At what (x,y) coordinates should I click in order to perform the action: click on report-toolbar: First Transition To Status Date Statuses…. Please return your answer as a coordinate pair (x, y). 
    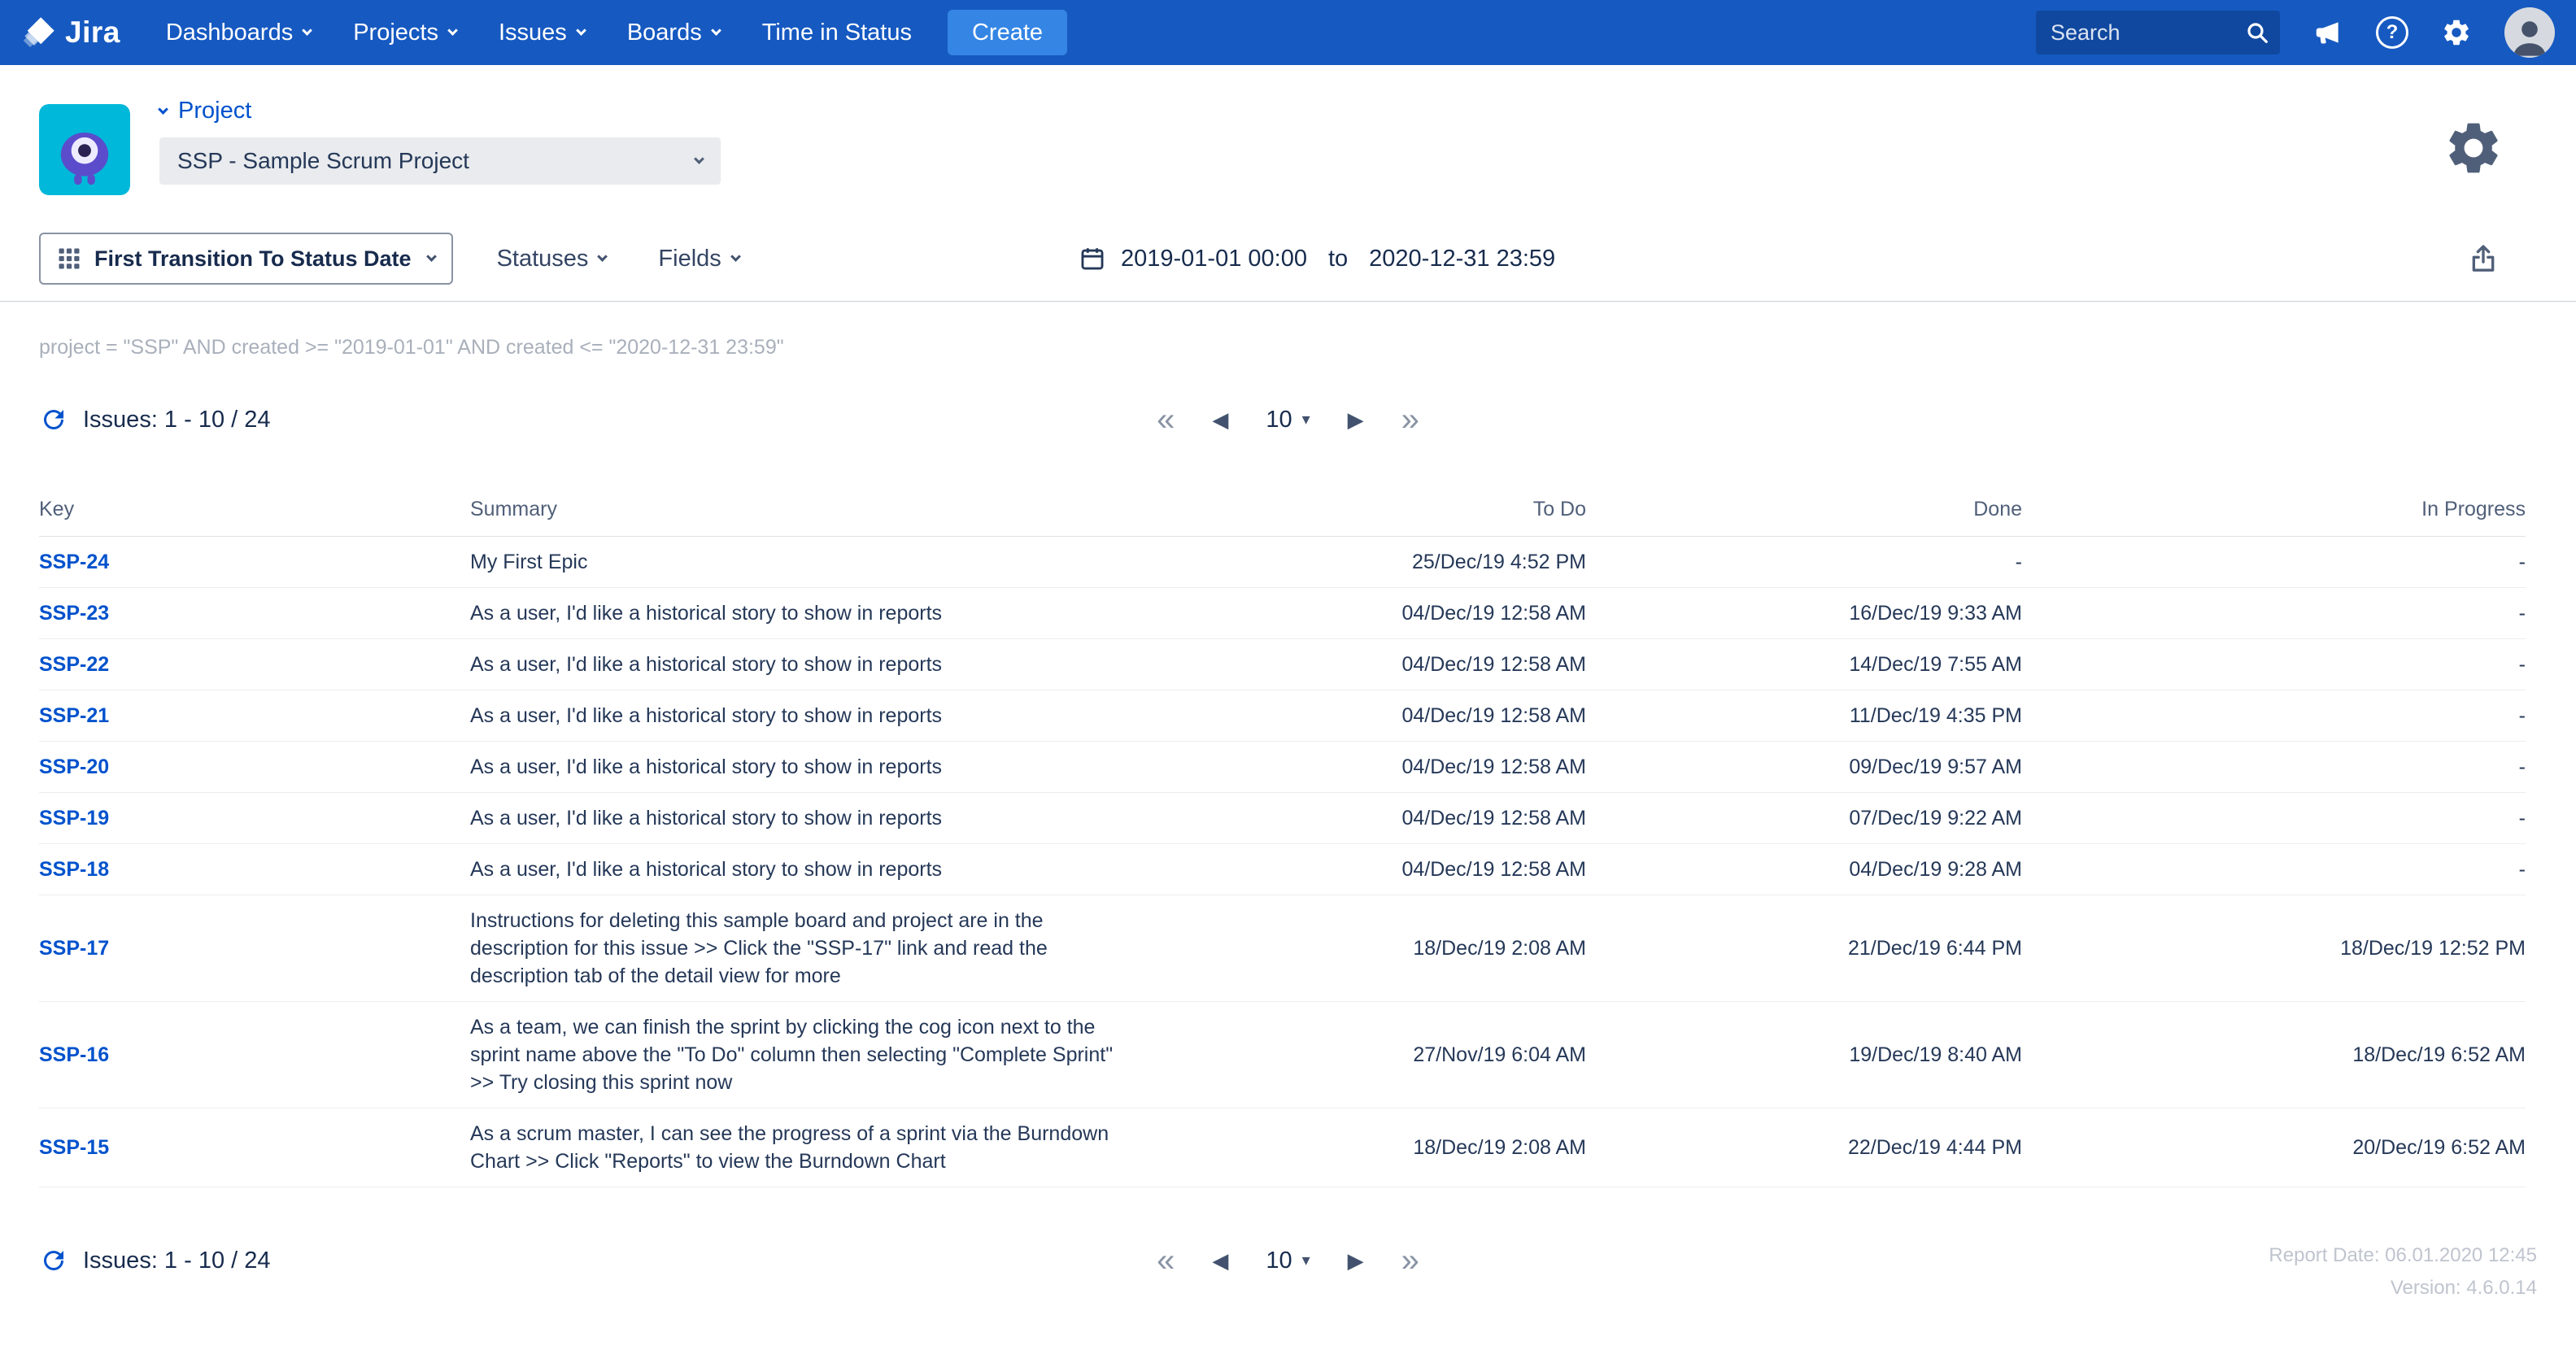
    Looking at the image, I should click on (1288, 259).